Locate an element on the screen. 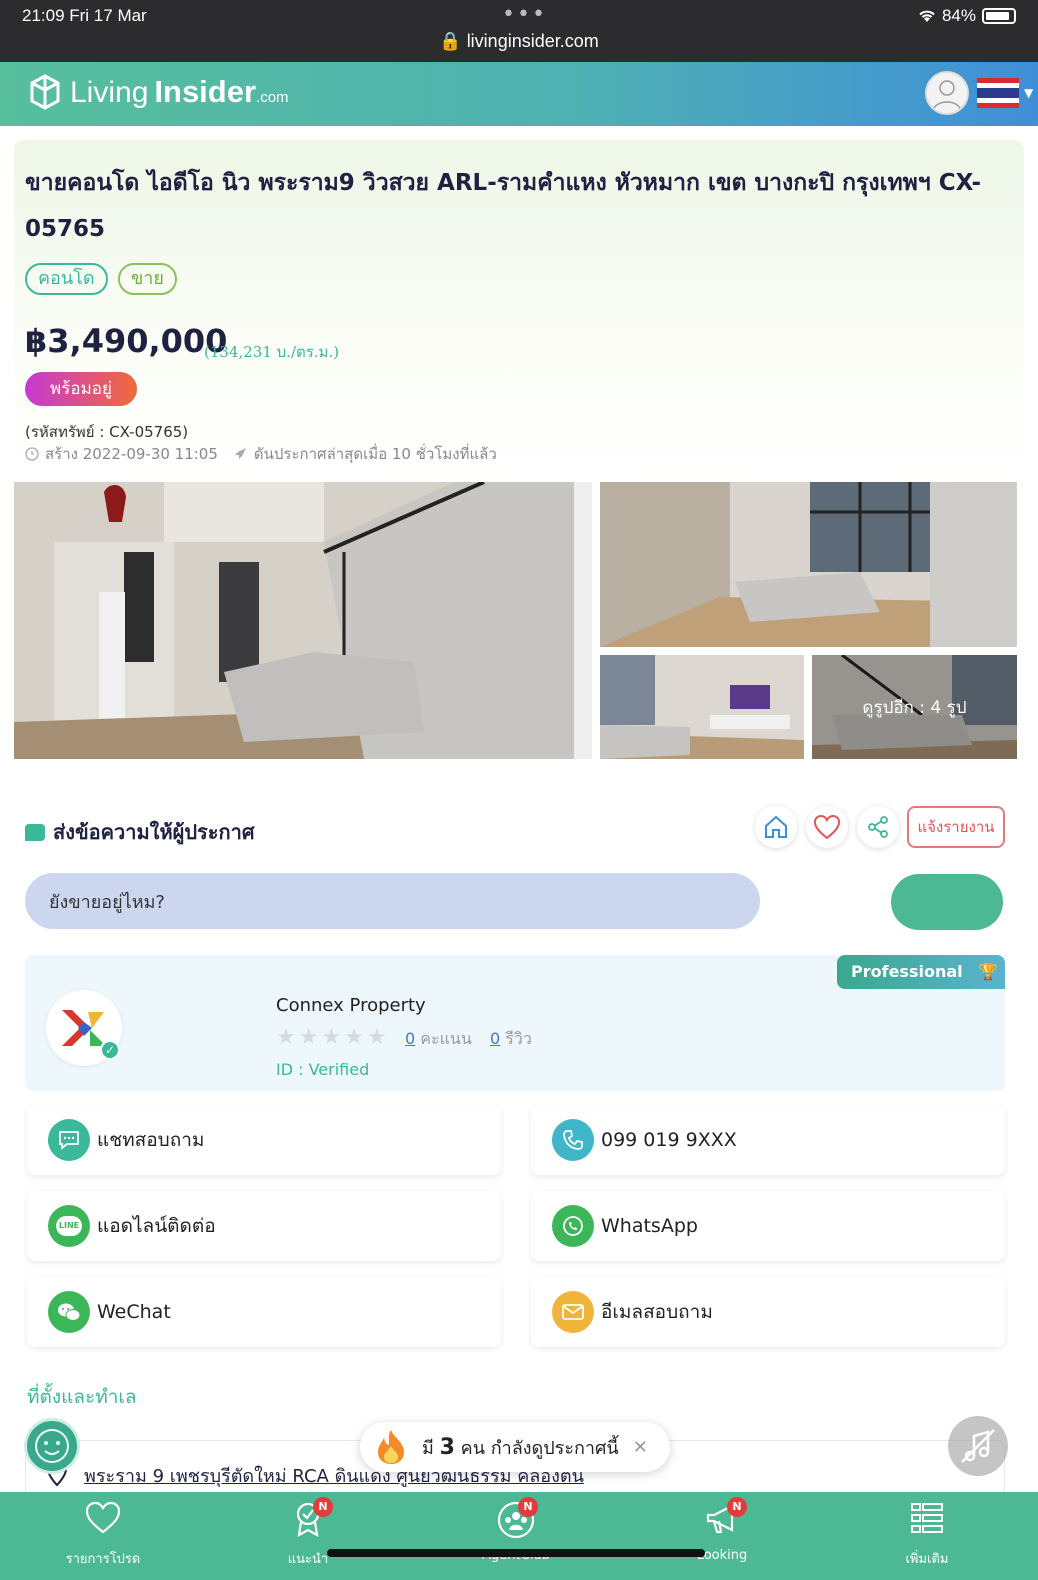  whatsapp-label: WhatsApp is located at coordinates (649, 1226).